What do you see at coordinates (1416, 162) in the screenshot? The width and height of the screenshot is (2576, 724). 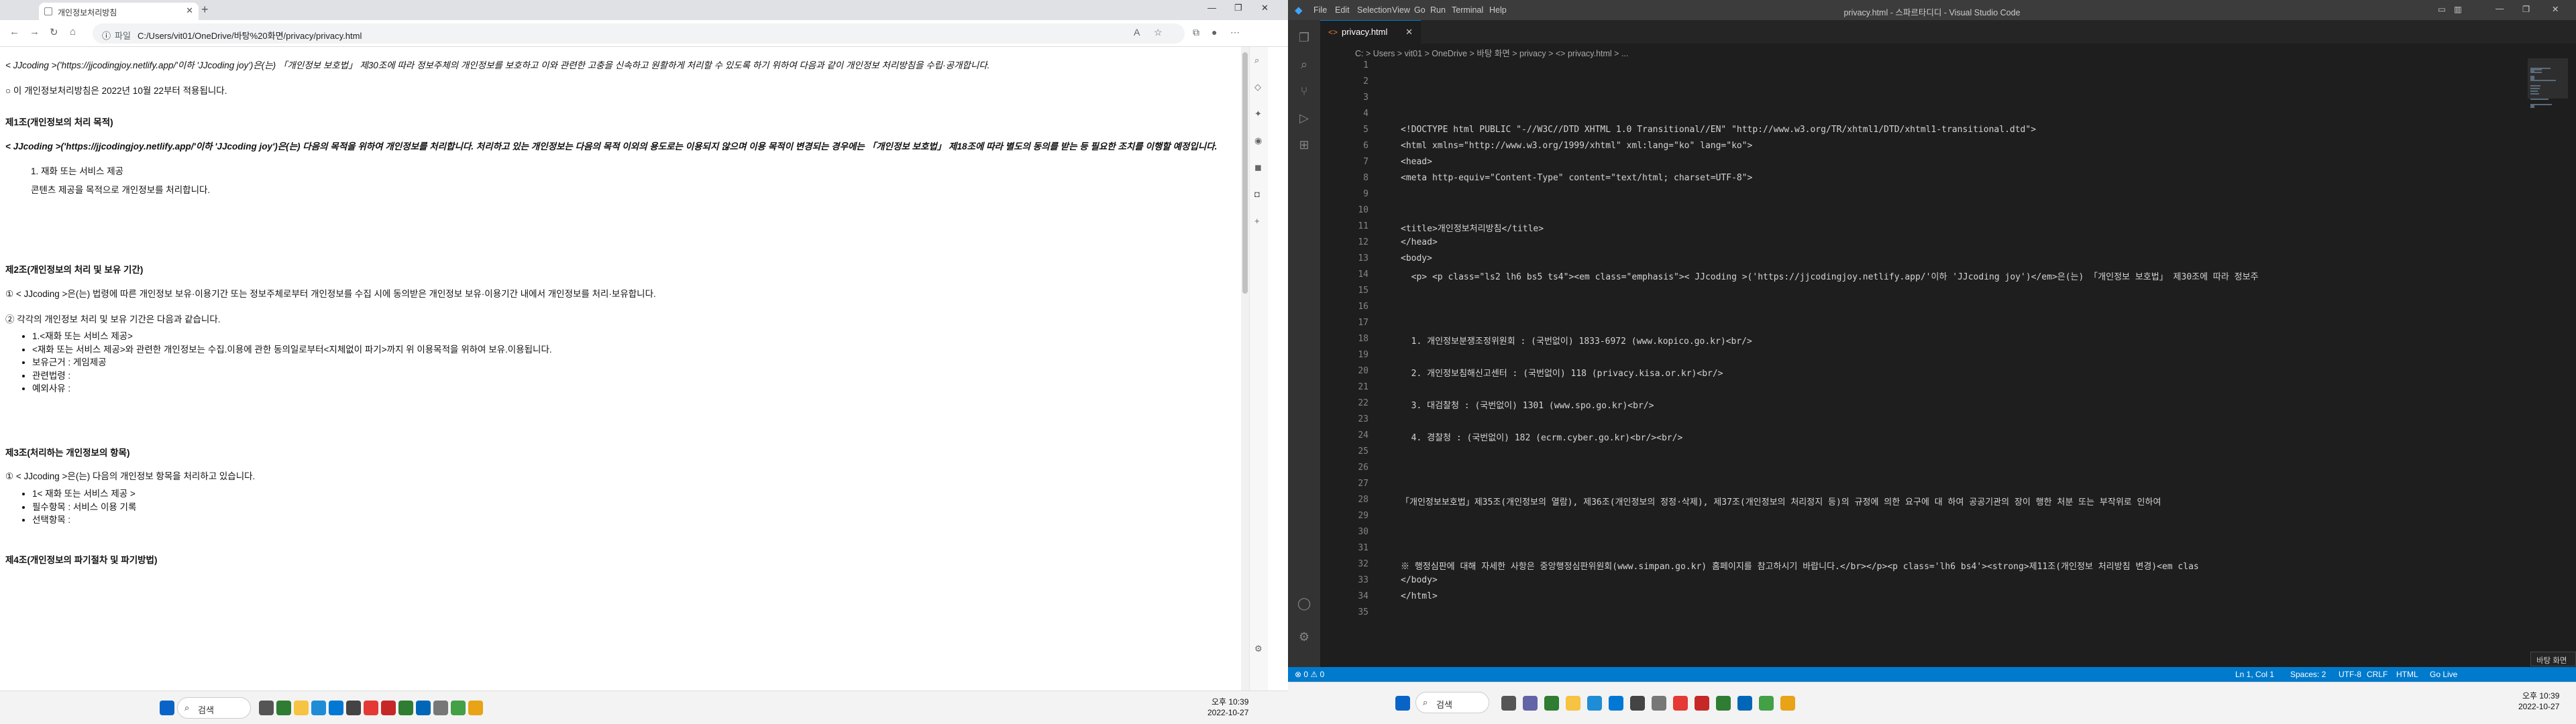 I see `code-line: <head>` at bounding box center [1416, 162].